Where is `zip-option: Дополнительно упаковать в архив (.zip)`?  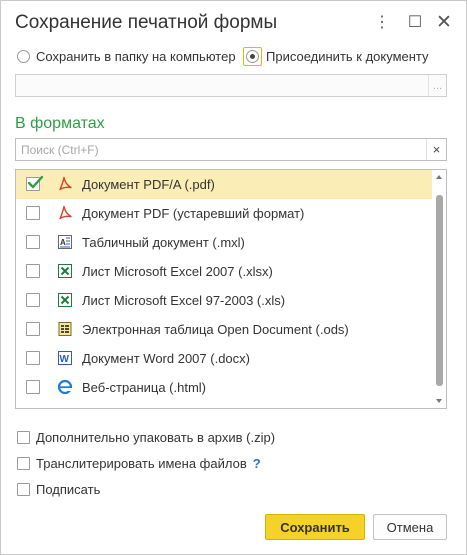
zip-option: Дополнительно упаковать в архив (.zip) is located at coordinates (146, 437).